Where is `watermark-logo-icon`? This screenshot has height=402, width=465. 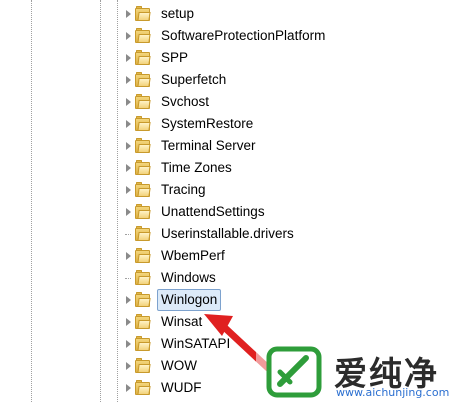 watermark-logo-icon is located at coordinates (294, 372).